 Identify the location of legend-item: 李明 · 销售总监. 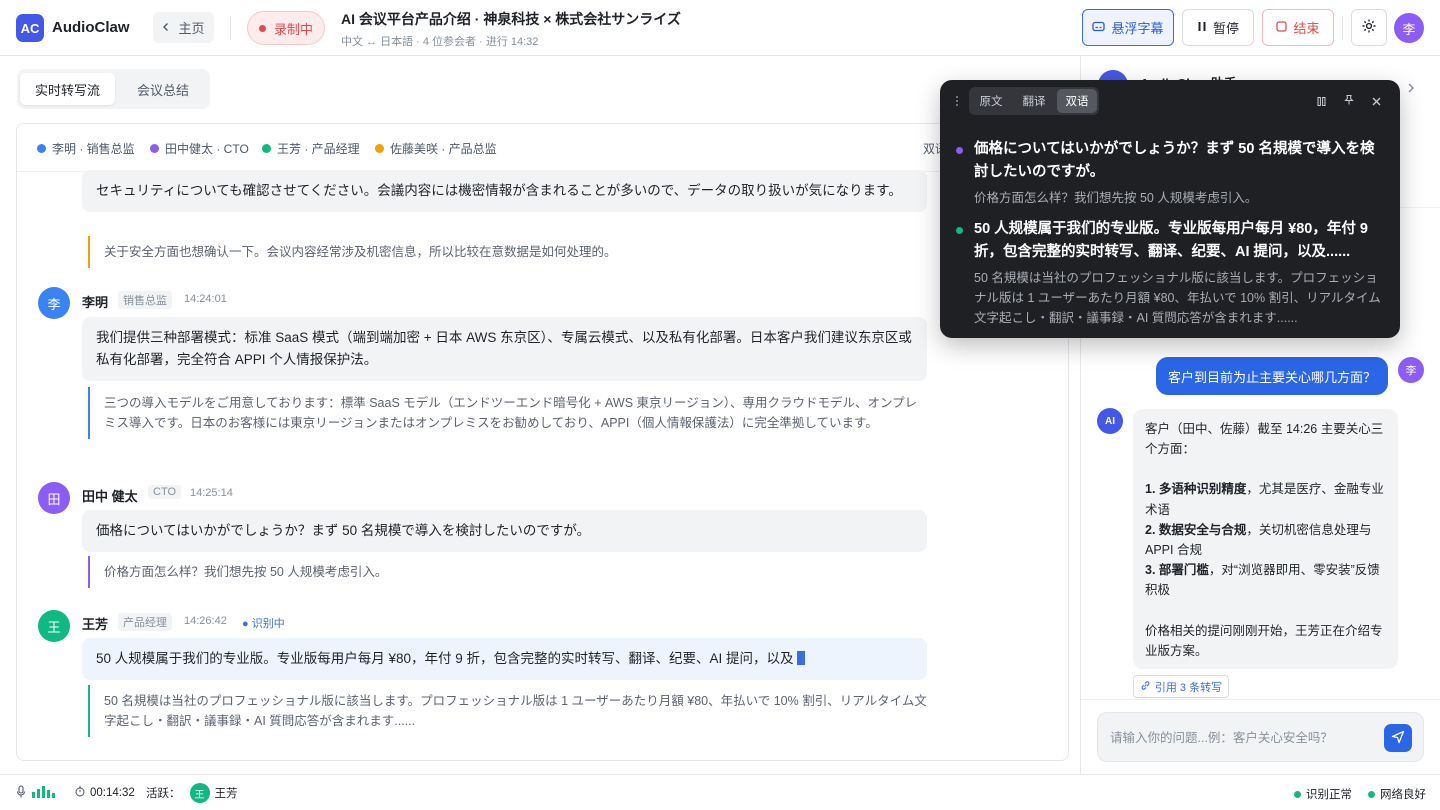
(86, 148).